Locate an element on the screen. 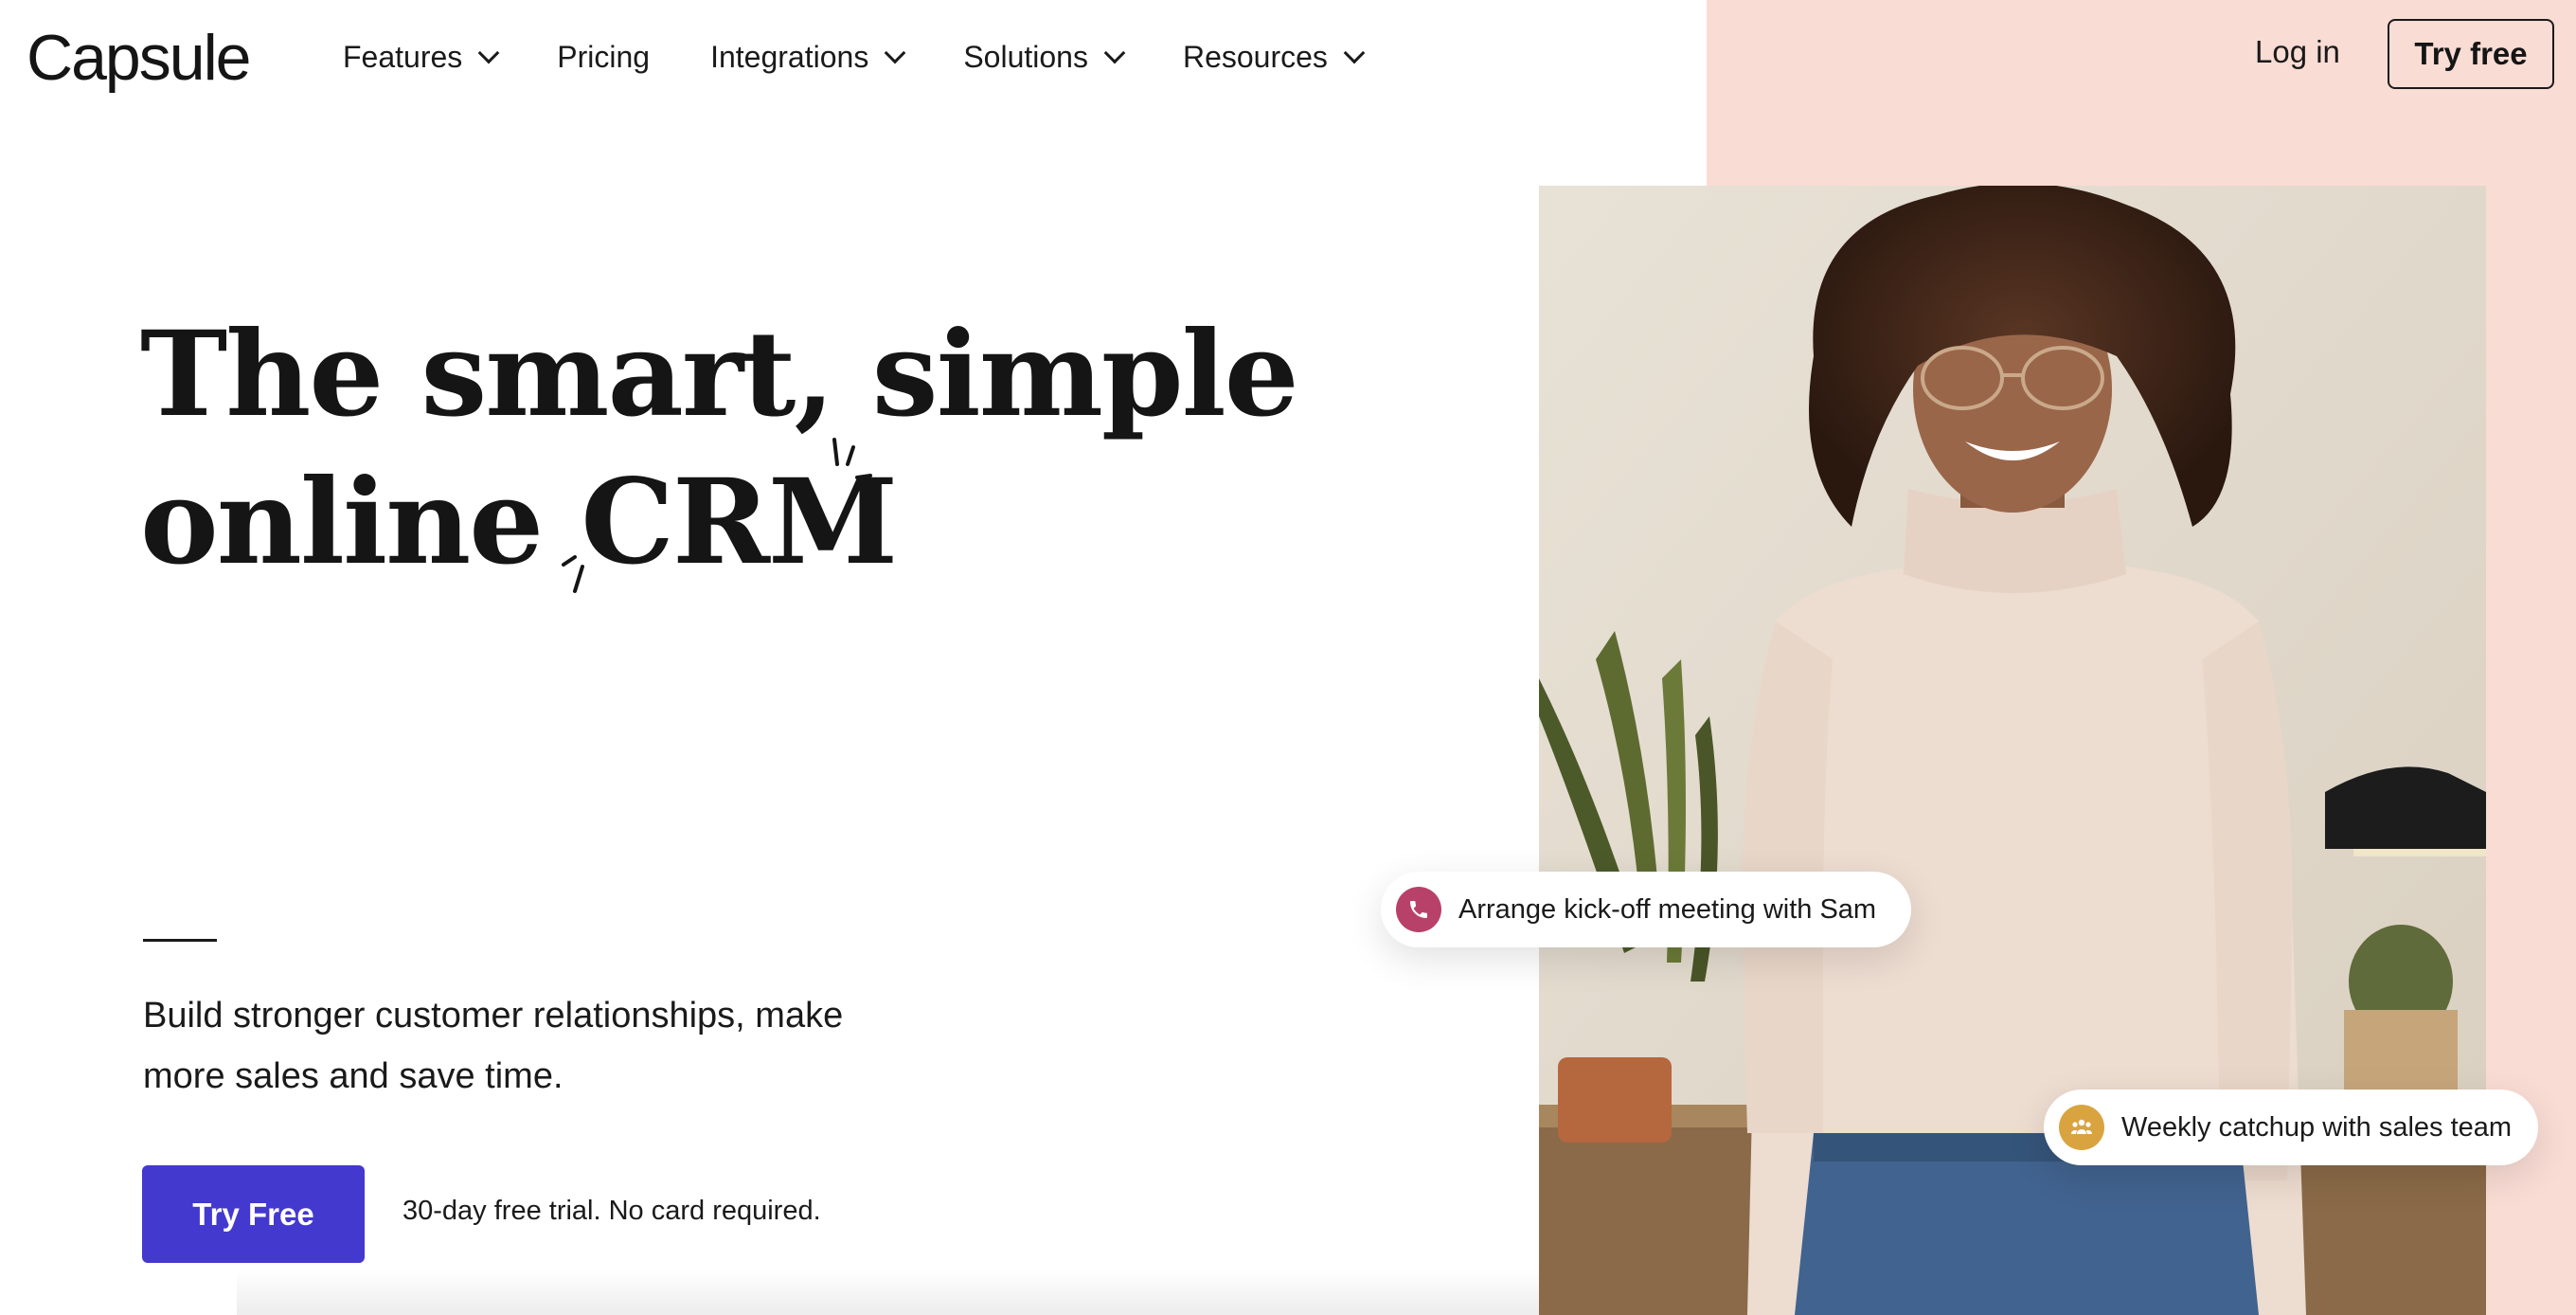 The height and width of the screenshot is (1315, 2576). nav-pricing-label: Pricing is located at coordinates (604, 57).